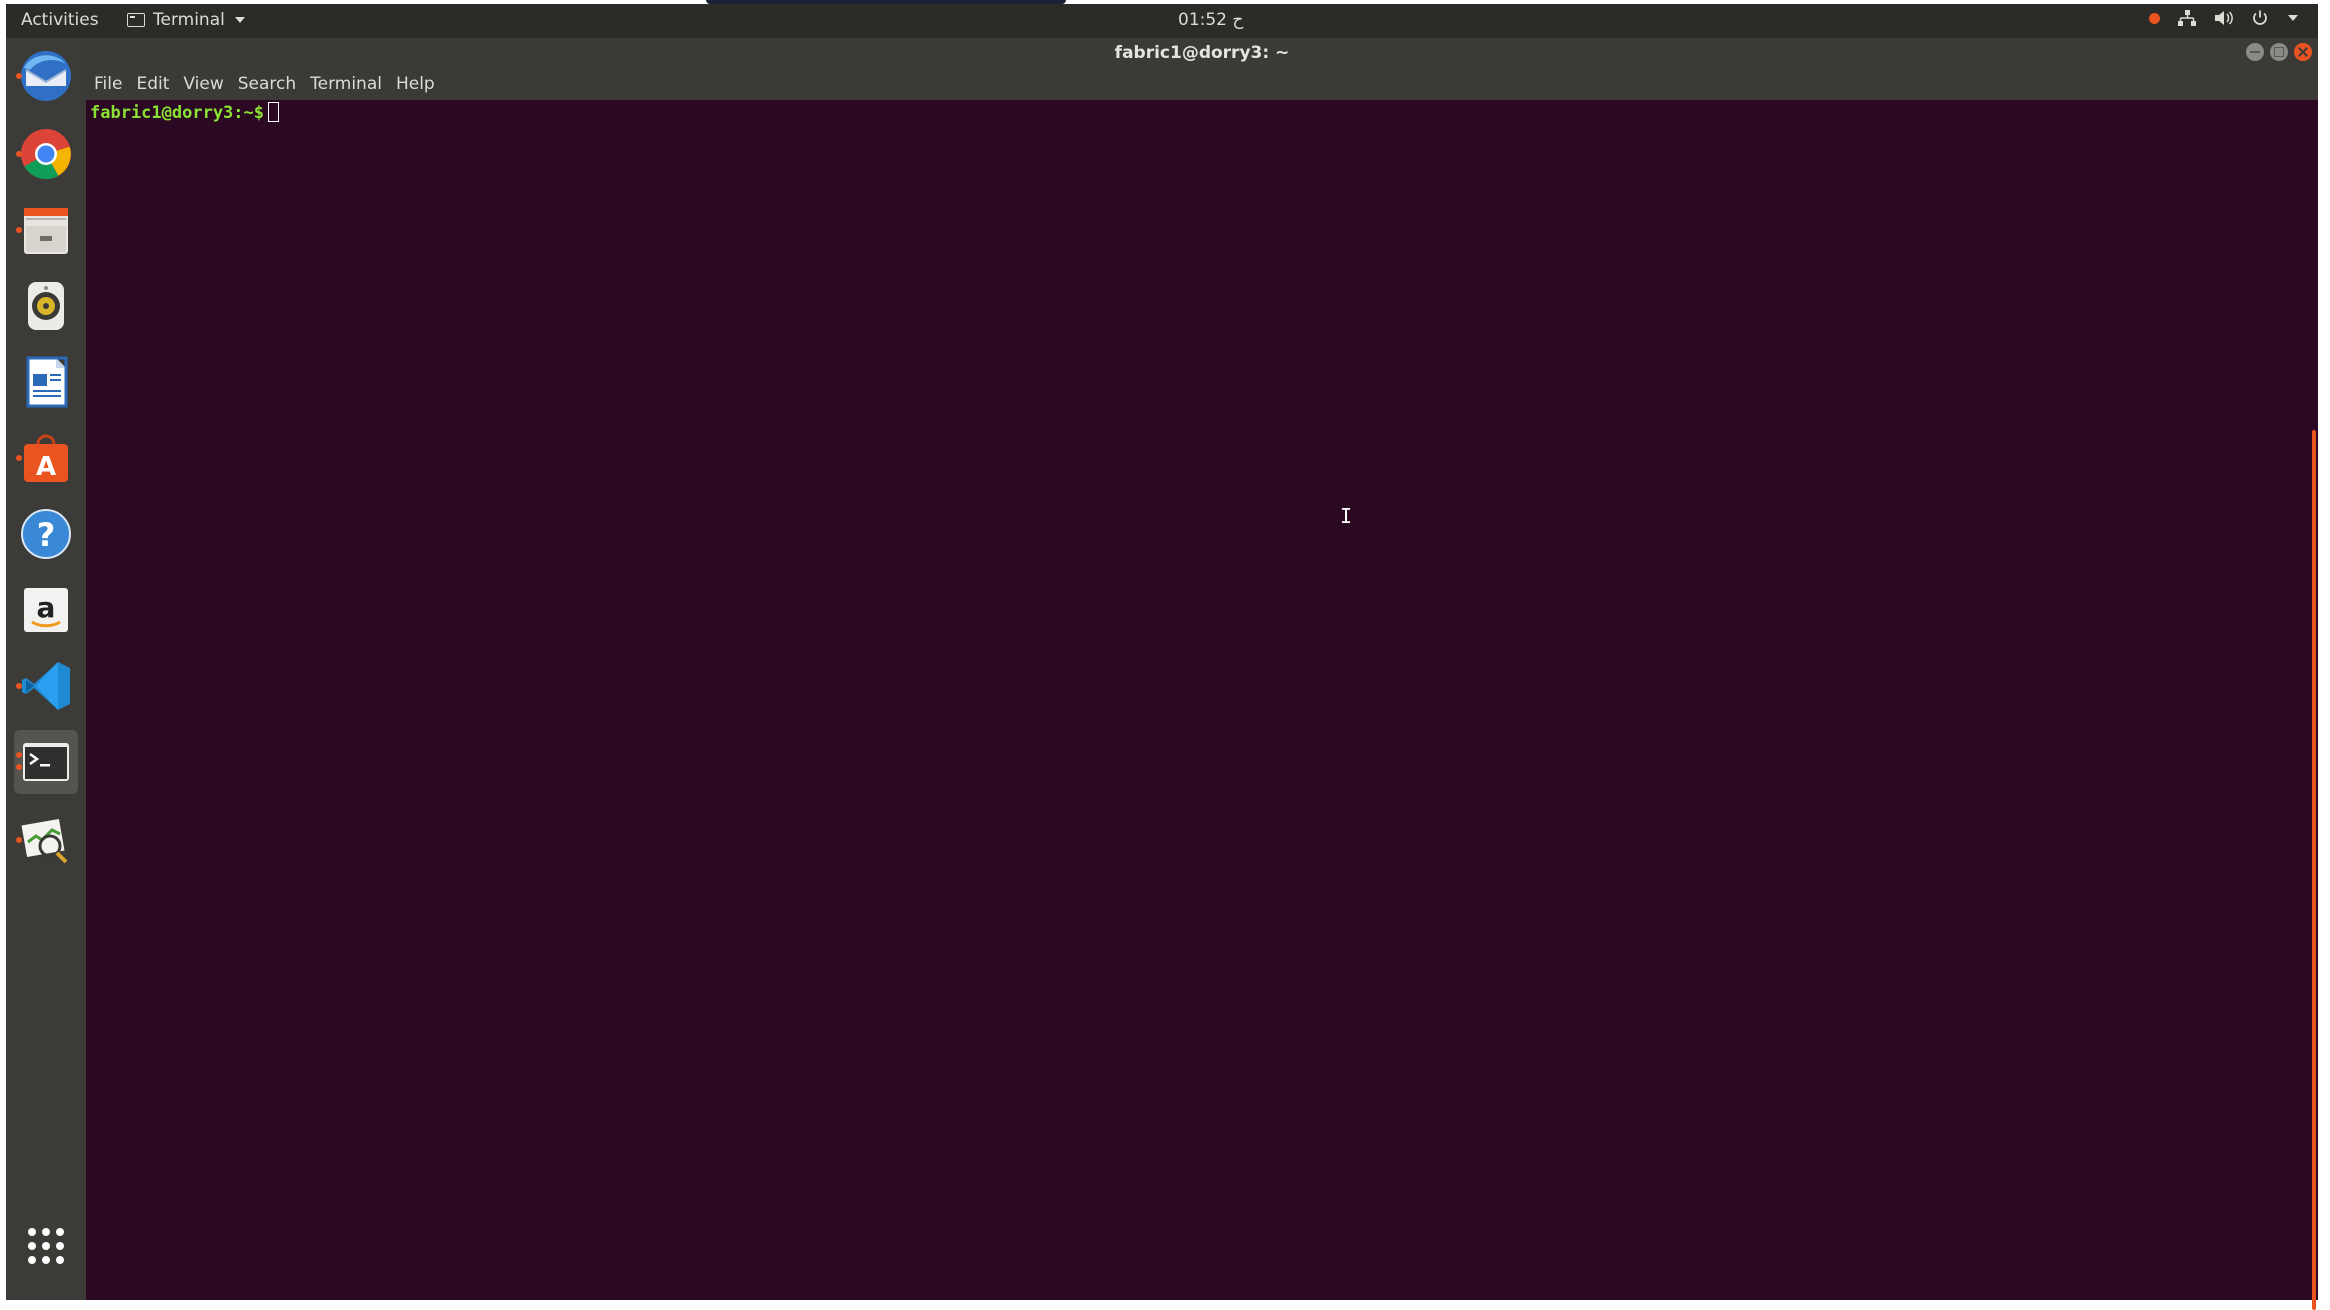 This screenshot has height=1310, width=2330. I want to click on network-icon, so click(2187, 18).